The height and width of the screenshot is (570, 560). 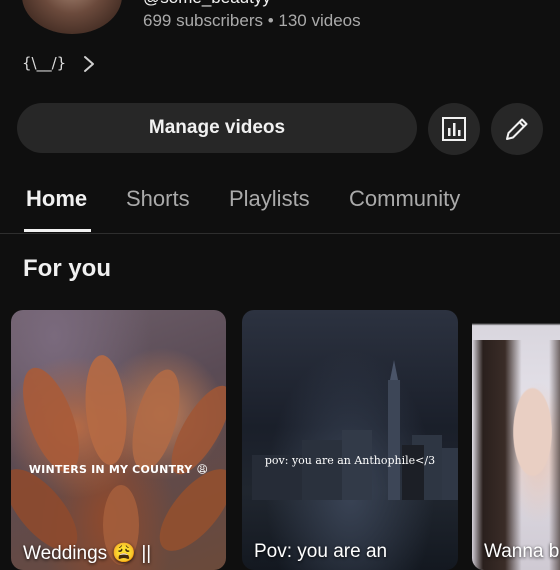 What do you see at coordinates (44, 63) in the screenshot?
I see `channel-bio: {\__/}` at bounding box center [44, 63].